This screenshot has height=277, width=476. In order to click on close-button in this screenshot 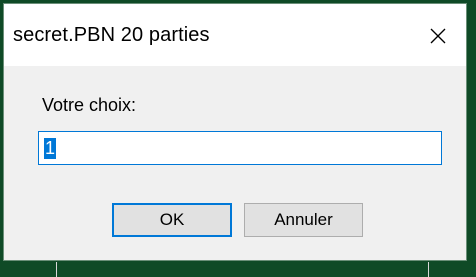, I will do `click(438, 35)`.